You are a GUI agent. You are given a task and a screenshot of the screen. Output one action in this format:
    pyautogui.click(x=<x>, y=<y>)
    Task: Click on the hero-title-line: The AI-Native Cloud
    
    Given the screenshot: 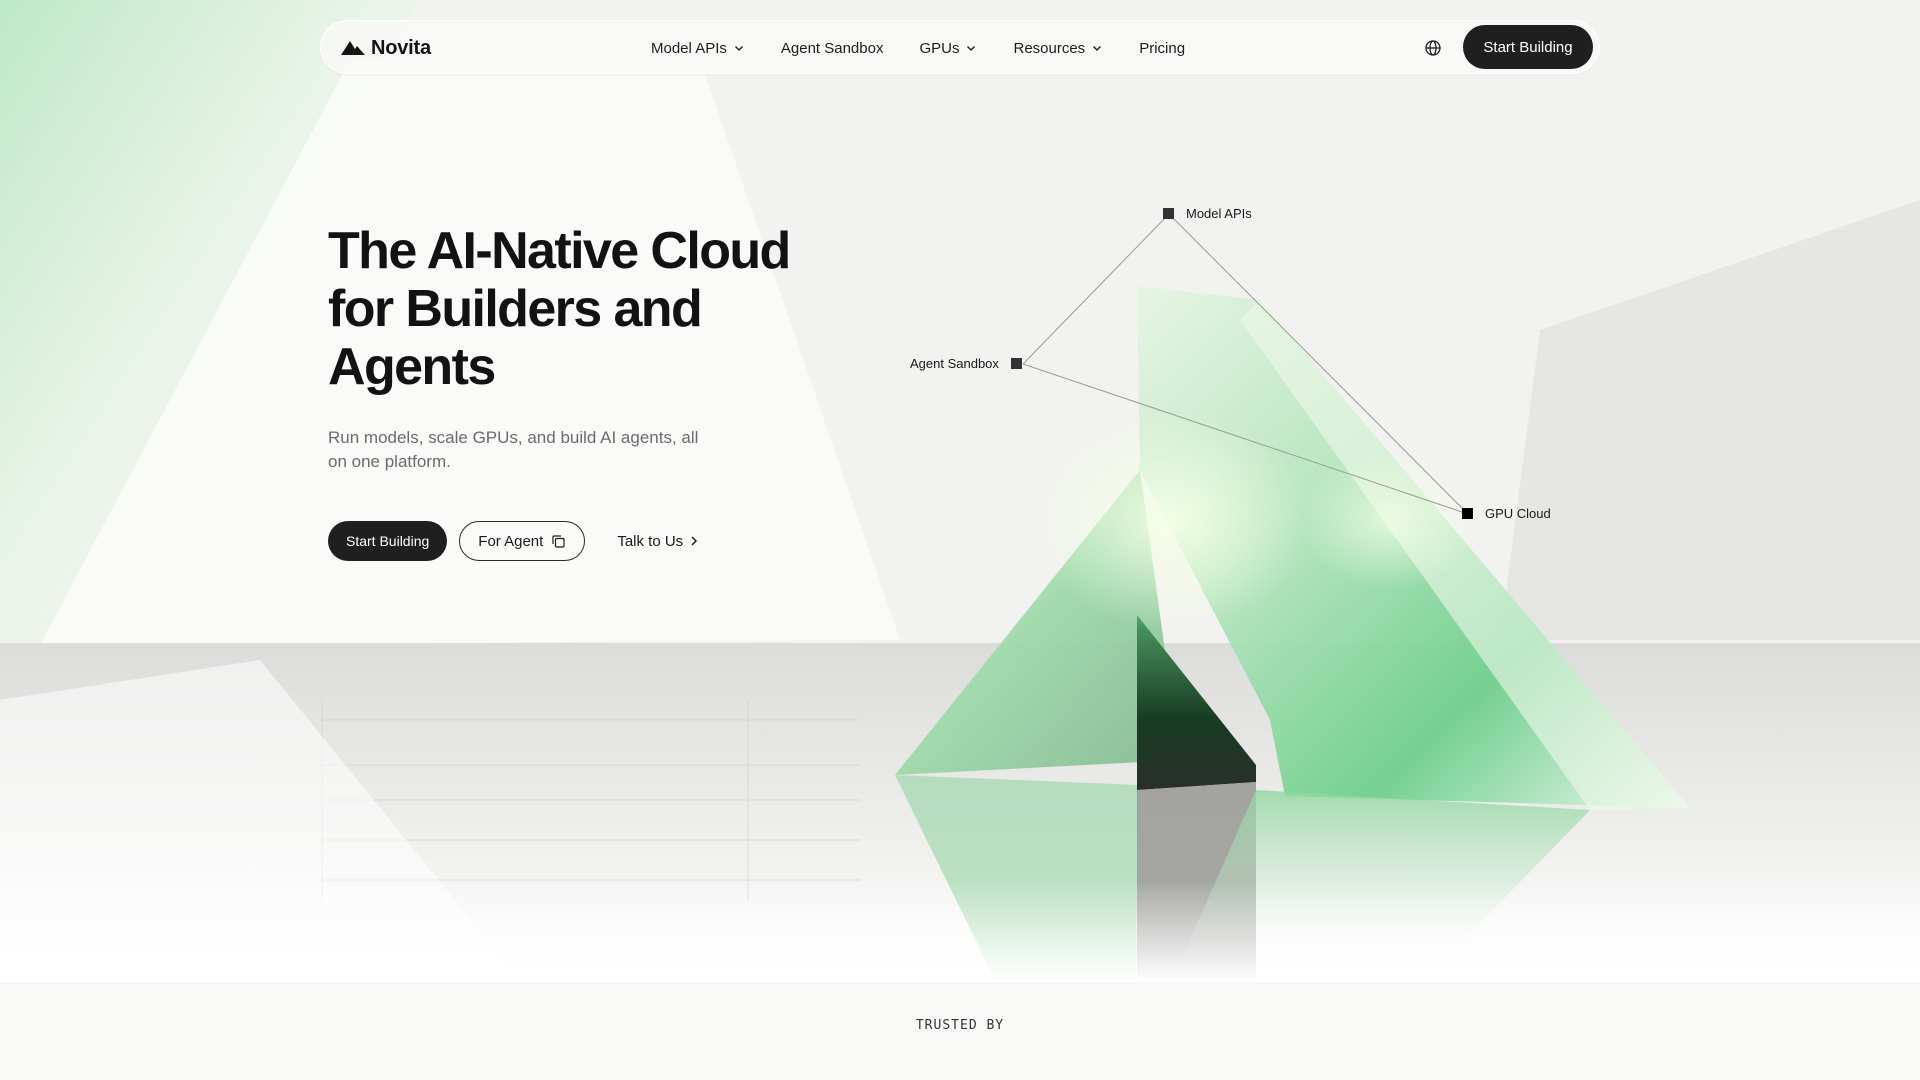 What is the action you would take?
    pyautogui.click(x=559, y=251)
    